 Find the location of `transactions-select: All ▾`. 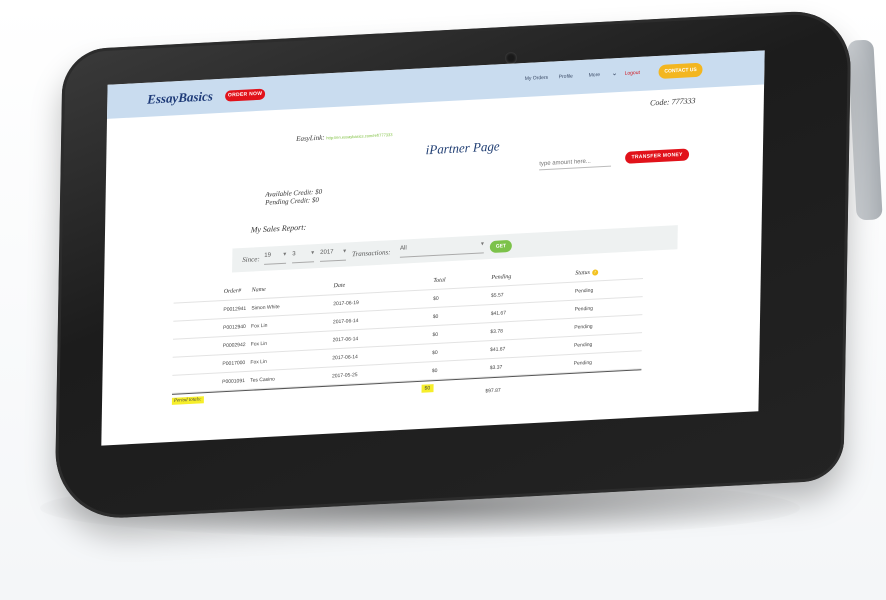

transactions-select: All ▾ is located at coordinates (442, 249).